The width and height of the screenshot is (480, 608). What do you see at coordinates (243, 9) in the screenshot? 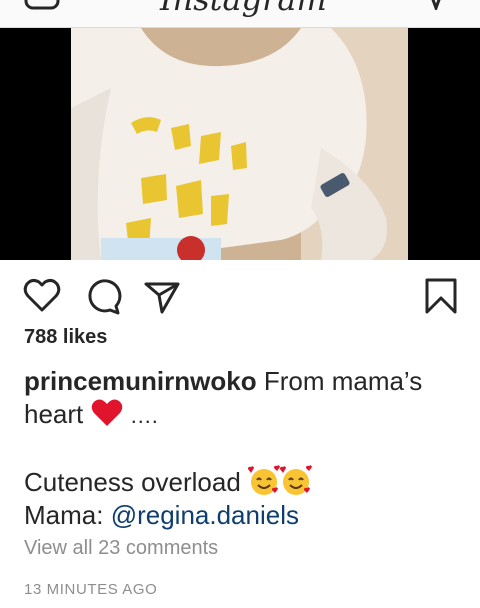
I see `app-logo: Instagram` at bounding box center [243, 9].